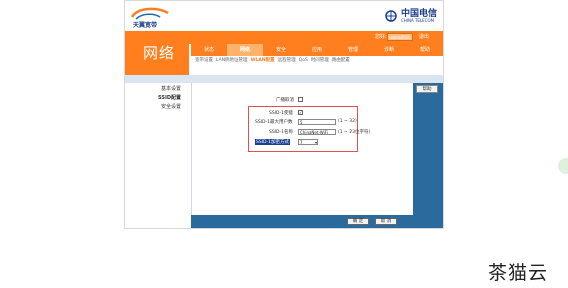 This screenshot has width=568, height=288. Describe the element at coordinates (353, 50) in the screenshot. I see `tab-management: 管理` at that location.